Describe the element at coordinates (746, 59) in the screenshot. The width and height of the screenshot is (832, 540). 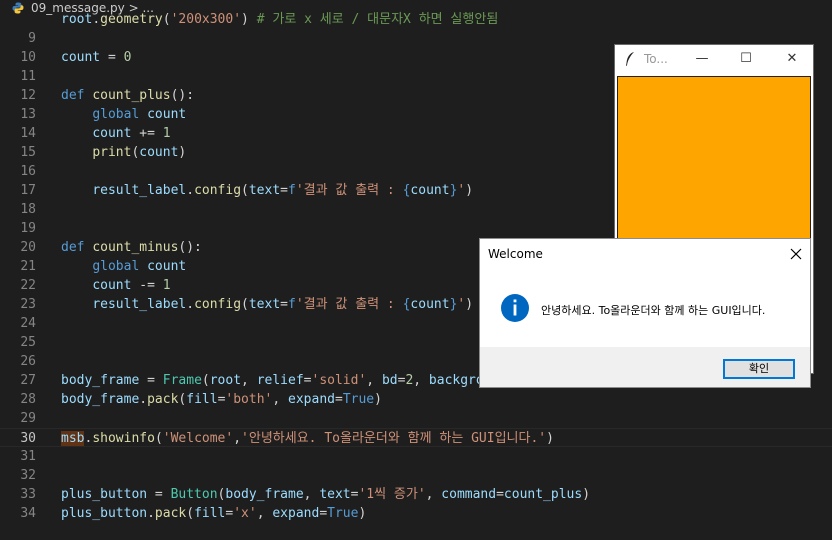
I see `maximize-button: ☐` at that location.